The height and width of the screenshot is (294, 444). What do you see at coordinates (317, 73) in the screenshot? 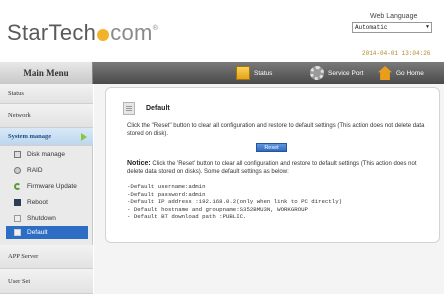
I see `gear-icon` at bounding box center [317, 73].